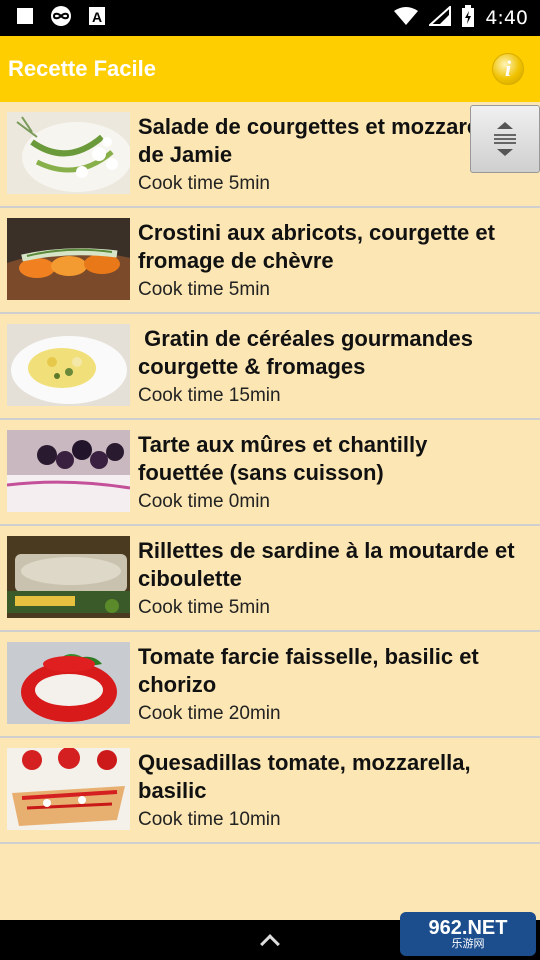  Describe the element at coordinates (468, 18) in the screenshot. I see `battery-charging-icon` at that location.